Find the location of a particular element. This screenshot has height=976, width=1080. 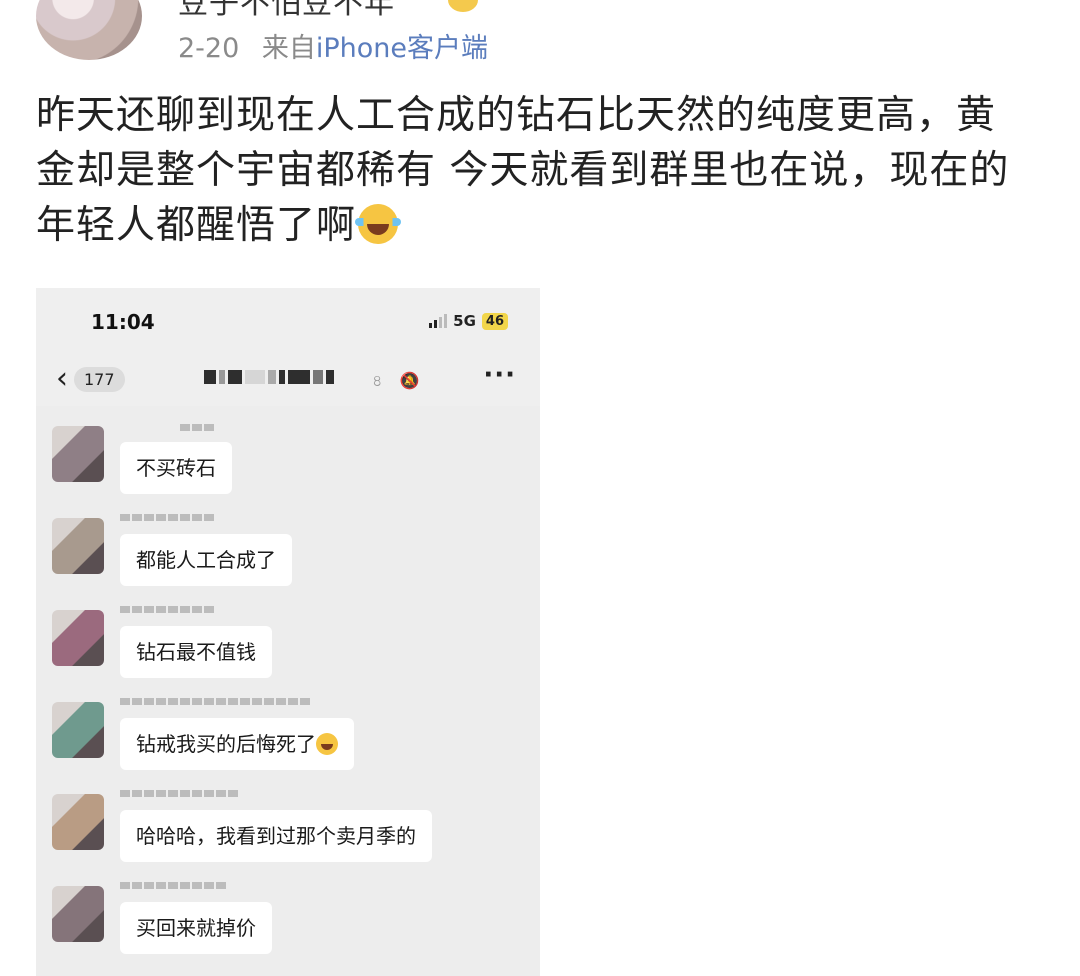

mute-ear-icon: ৪ 🔕 is located at coordinates (399, 380).